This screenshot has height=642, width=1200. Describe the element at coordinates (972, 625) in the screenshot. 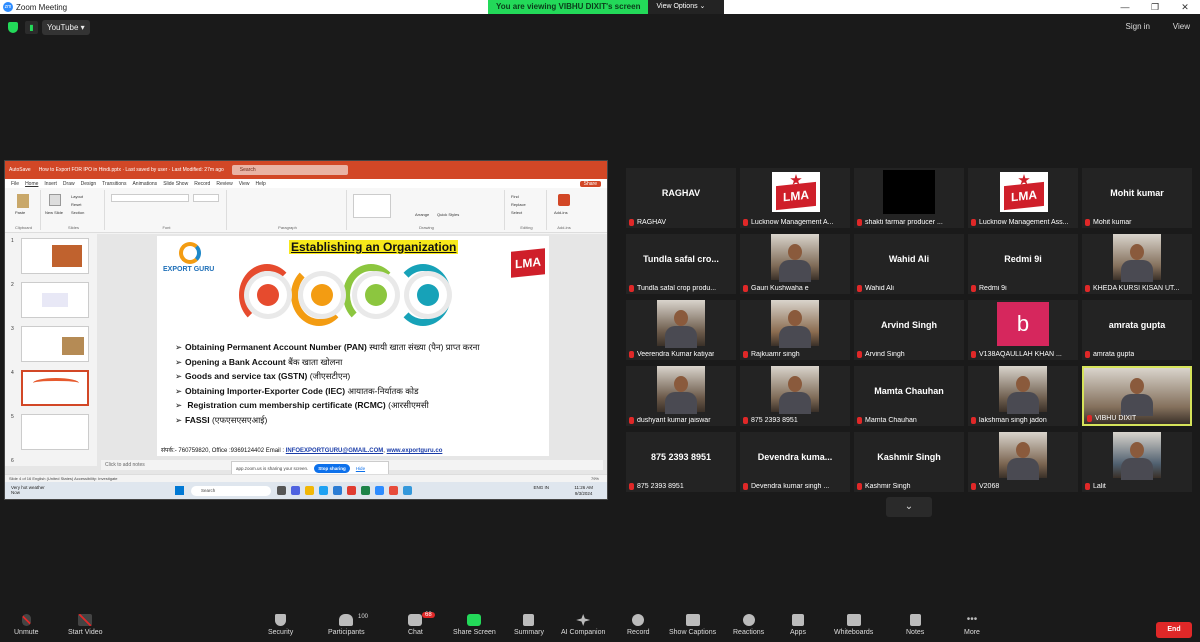

I see `more-button: ••• More` at that location.